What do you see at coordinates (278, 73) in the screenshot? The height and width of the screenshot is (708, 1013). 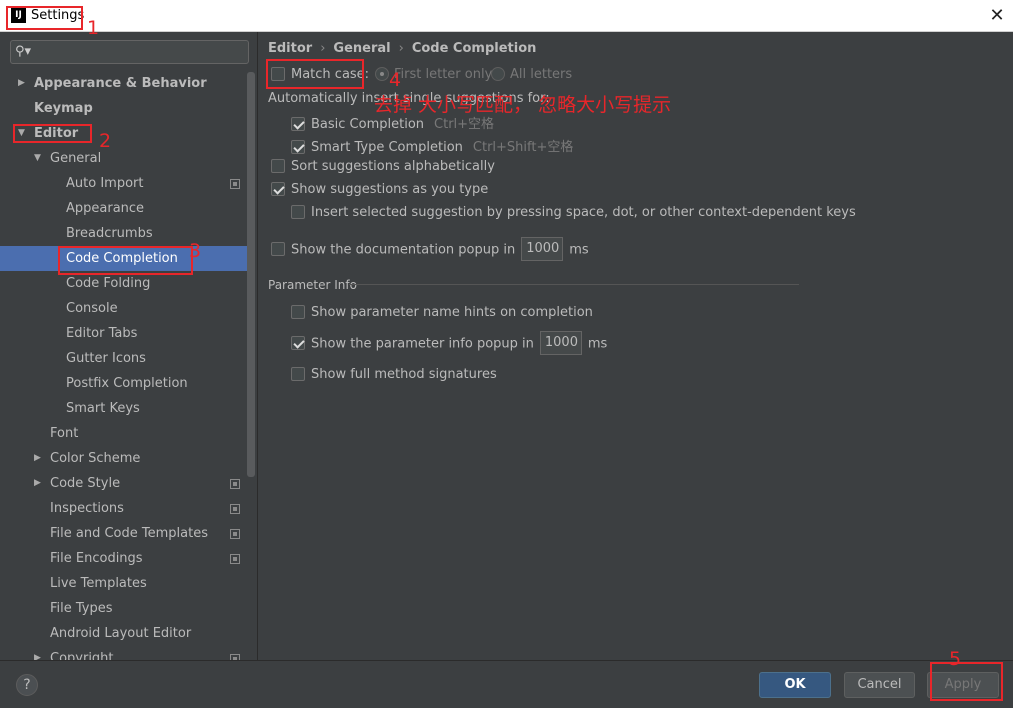 I see `match-case-checkbox` at bounding box center [278, 73].